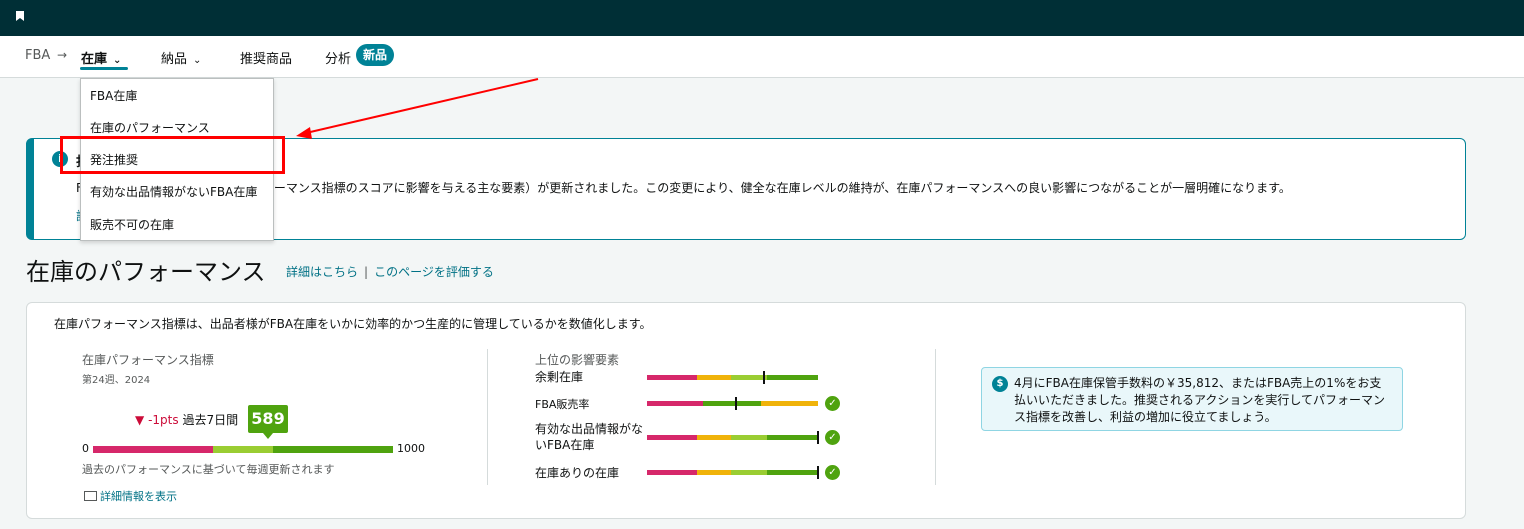 This screenshot has width=1524, height=529. I want to click on ipi-change-period: 過去7日間, so click(210, 420).